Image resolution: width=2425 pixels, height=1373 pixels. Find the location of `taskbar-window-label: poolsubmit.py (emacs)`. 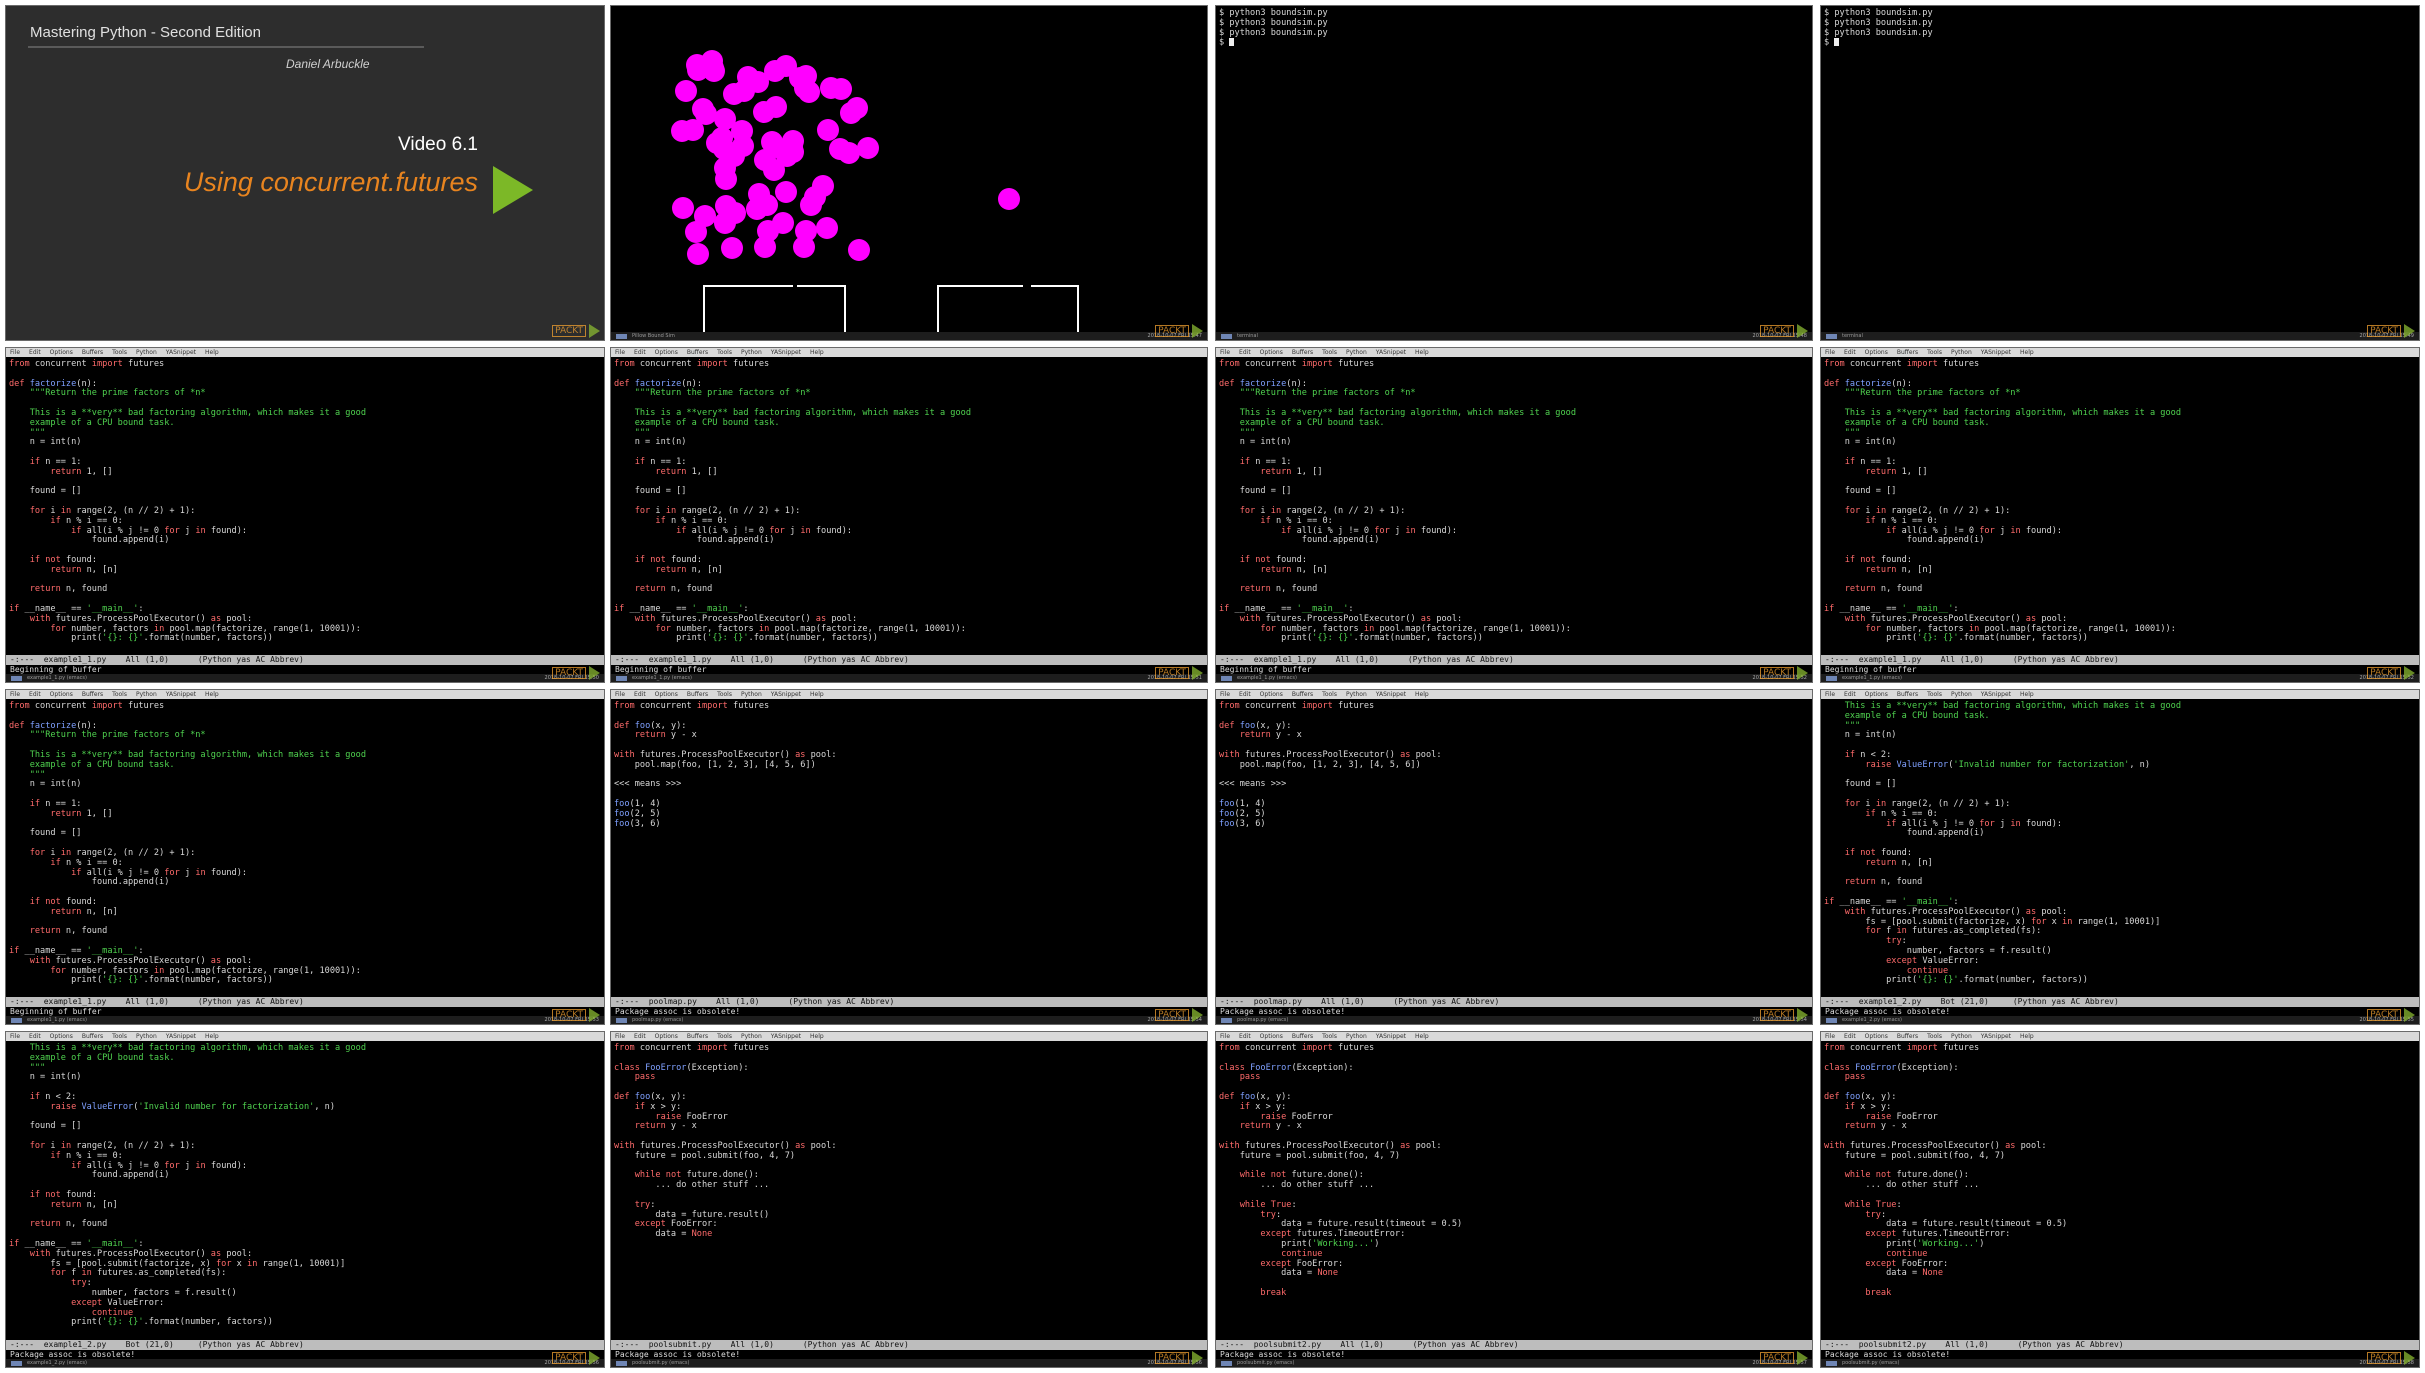

taskbar-window-label: poolsubmit.py (emacs) is located at coordinates (662, 1363).